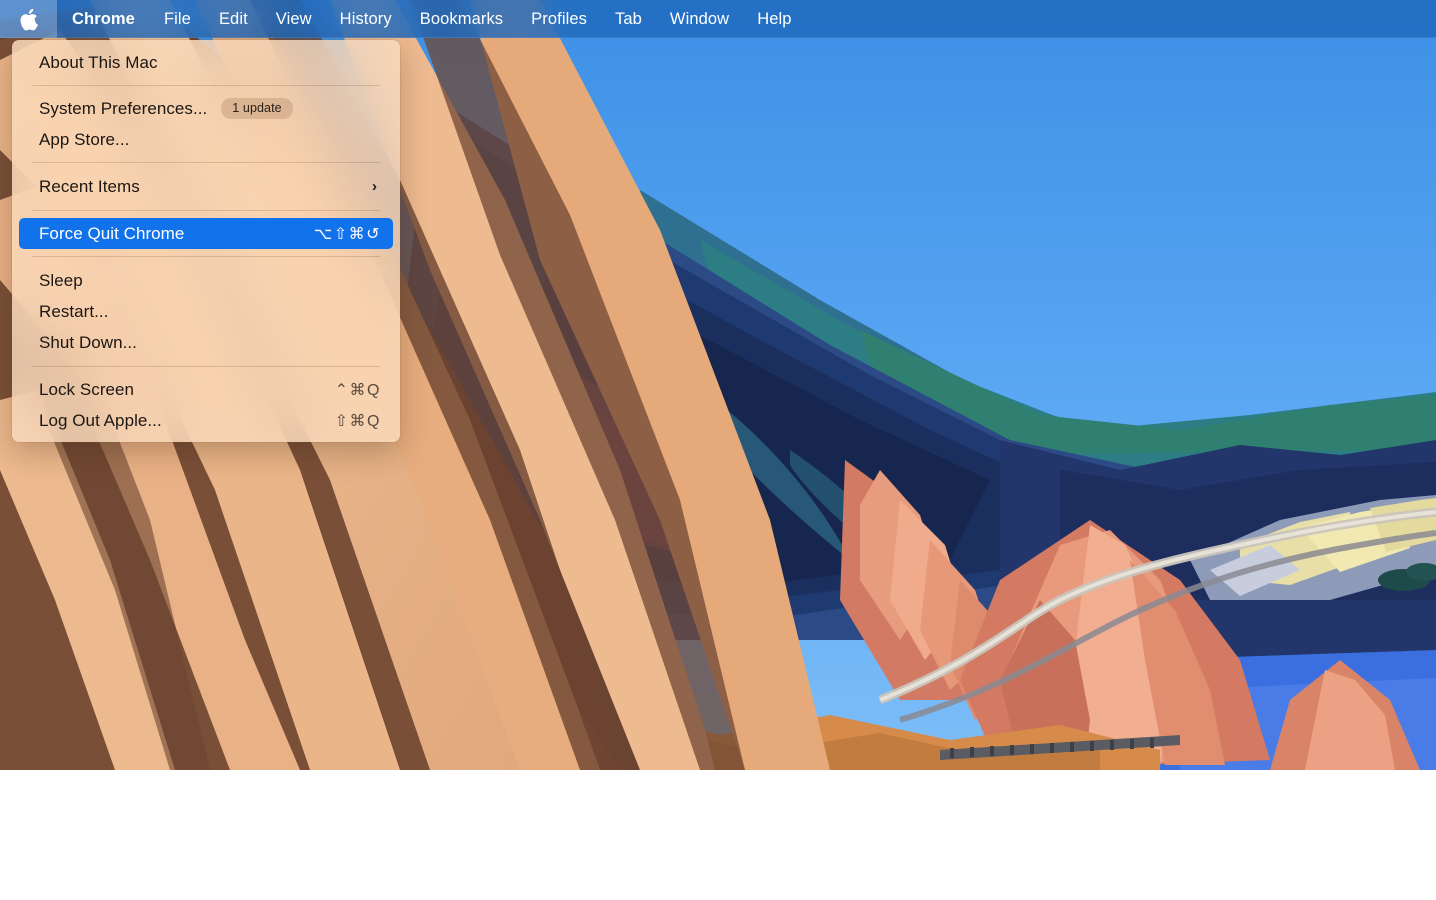 The width and height of the screenshot is (1436, 900). Describe the element at coordinates (206, 186) in the screenshot. I see `menu-item-recent-items: Recent Items ›` at that location.